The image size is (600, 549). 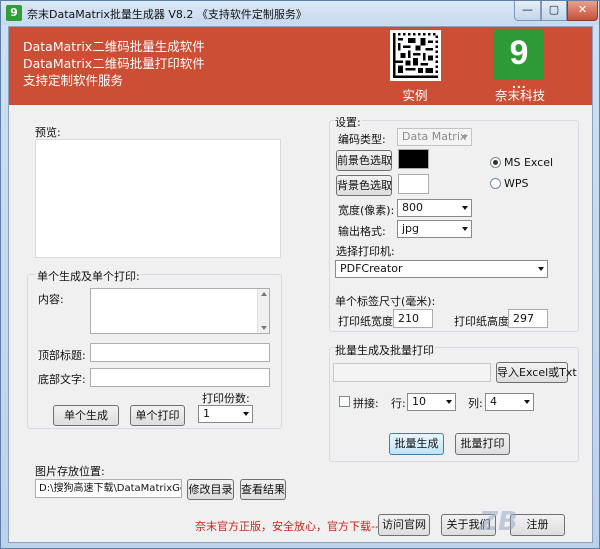 What do you see at coordinates (51, 299) in the screenshot?
I see `content-label: 内容:` at bounding box center [51, 299].